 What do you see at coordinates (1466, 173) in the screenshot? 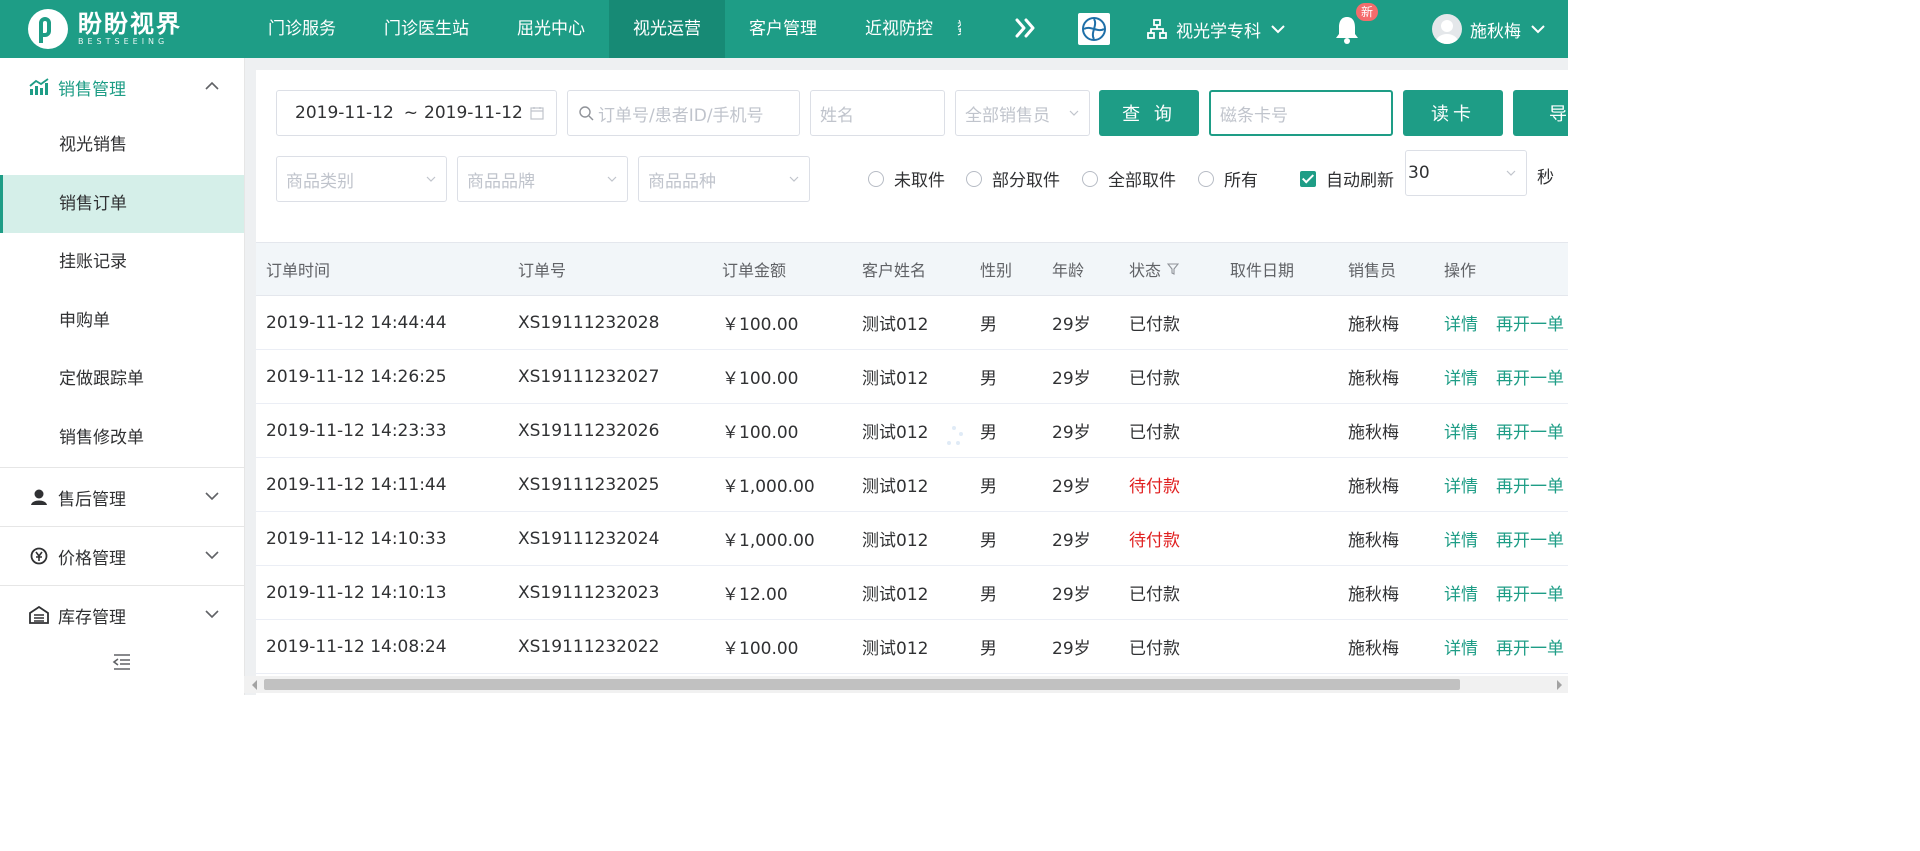
I see `refresh-interval-select: 30` at bounding box center [1466, 173].